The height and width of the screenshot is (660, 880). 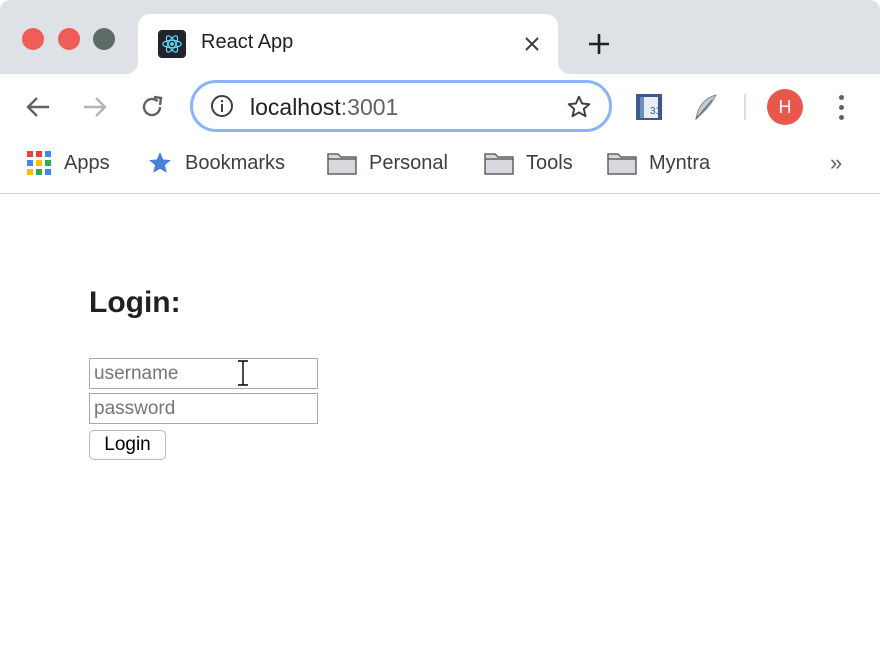 What do you see at coordinates (235, 162) in the screenshot?
I see `bookmark-label: Bookmarks` at bounding box center [235, 162].